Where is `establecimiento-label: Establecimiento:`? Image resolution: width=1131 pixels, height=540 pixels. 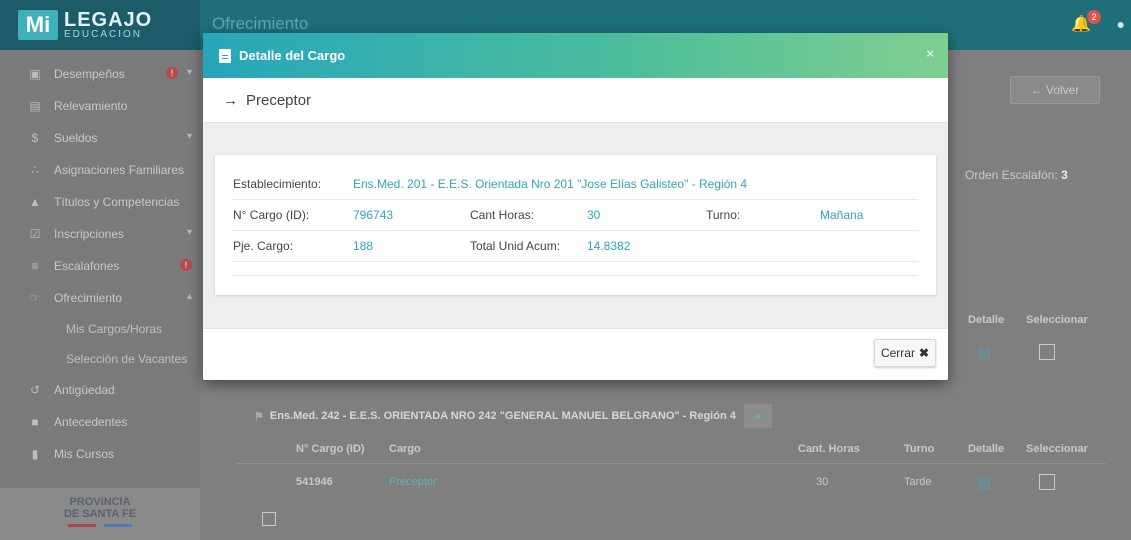
establecimiento-label: Establecimiento: is located at coordinates (277, 184).